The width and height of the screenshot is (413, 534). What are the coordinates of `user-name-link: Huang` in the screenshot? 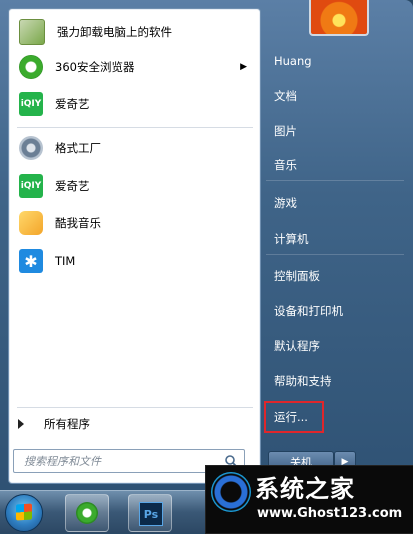 It's located at (335, 61).